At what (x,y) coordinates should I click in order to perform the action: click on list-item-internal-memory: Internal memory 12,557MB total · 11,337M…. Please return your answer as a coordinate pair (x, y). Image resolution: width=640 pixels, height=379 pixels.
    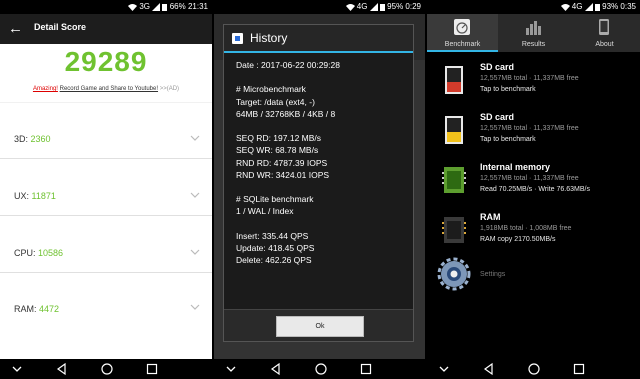
    Looking at the image, I should click on (533, 181).